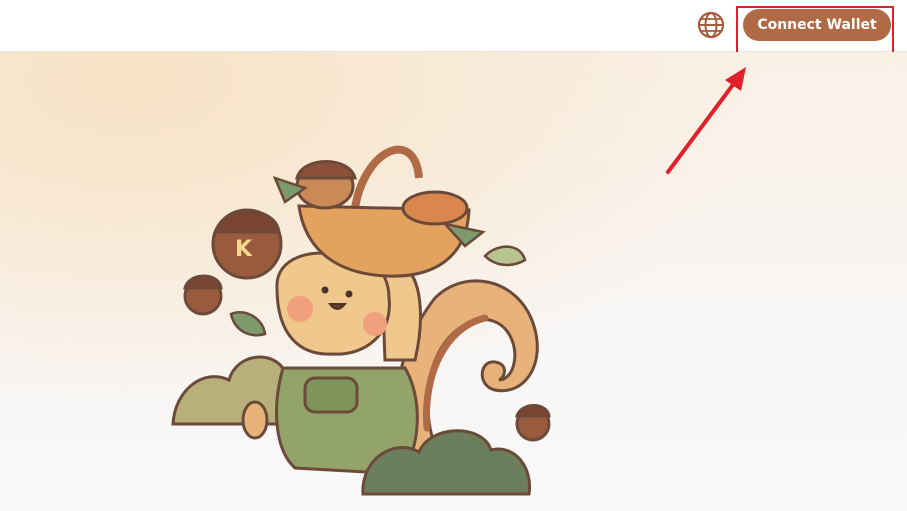 The image size is (907, 511). I want to click on globe-icon, so click(711, 25).